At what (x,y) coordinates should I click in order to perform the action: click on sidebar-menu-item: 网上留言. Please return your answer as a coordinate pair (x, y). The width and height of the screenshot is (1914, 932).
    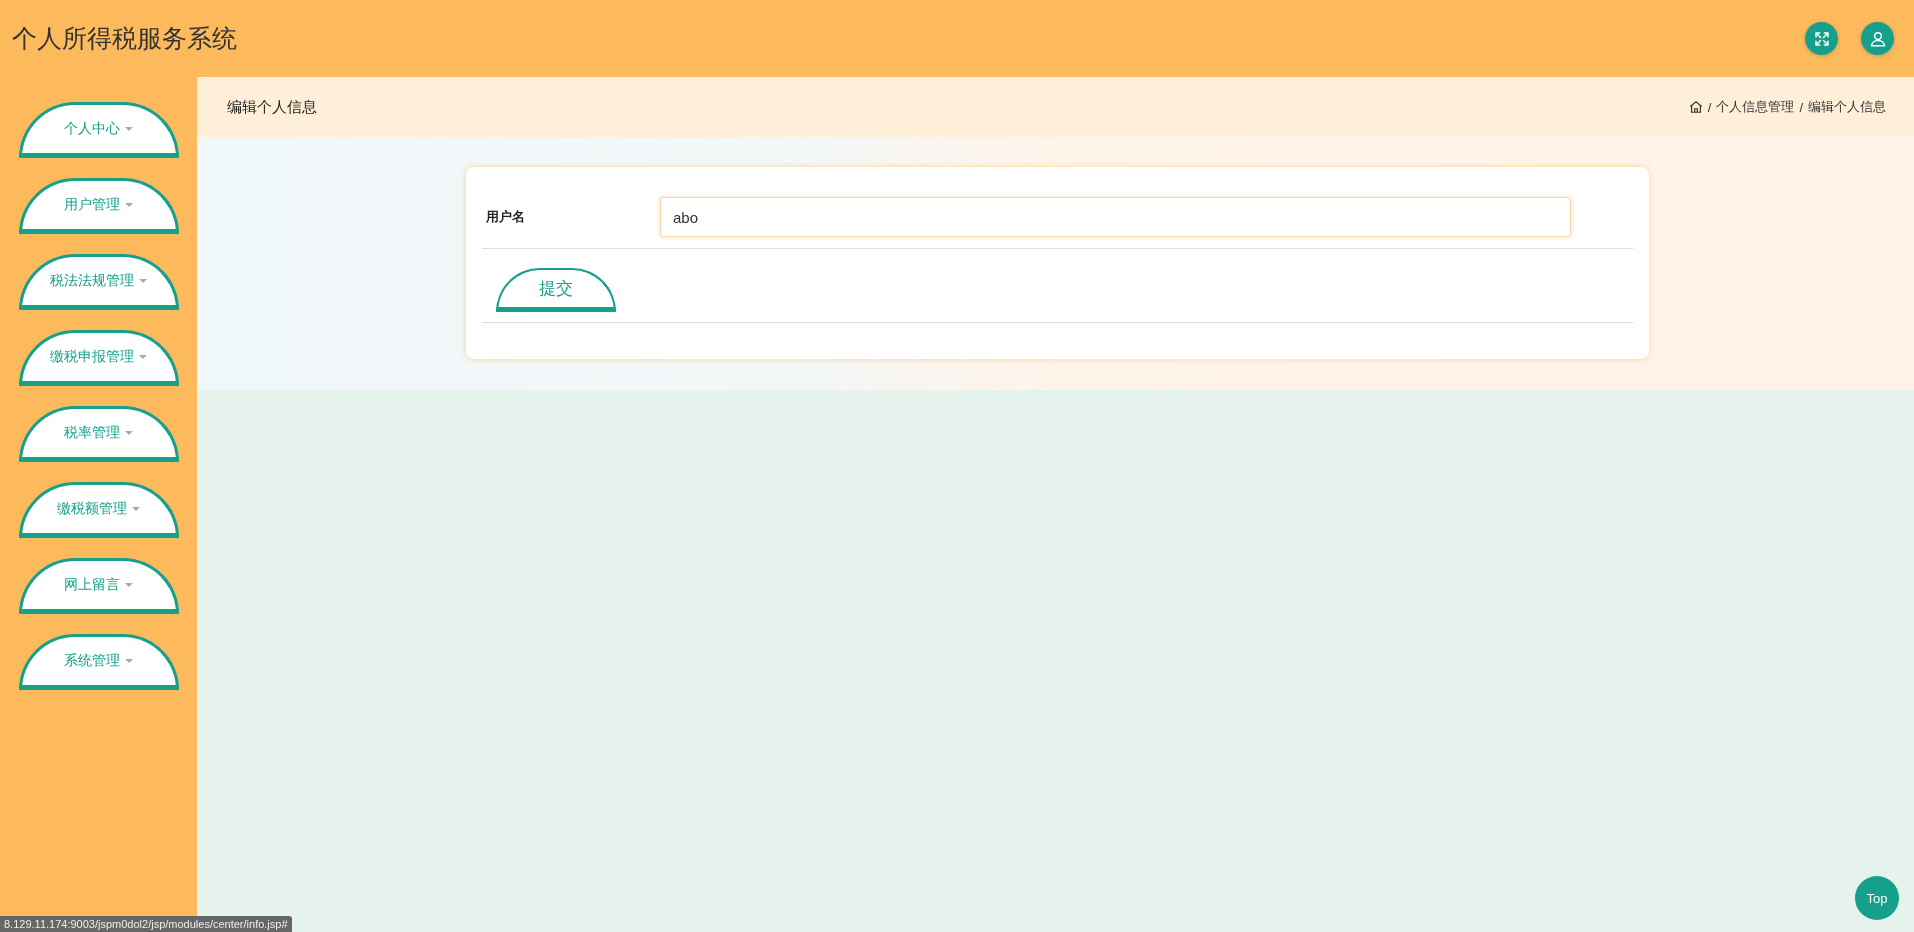
    Looking at the image, I should click on (98, 586).